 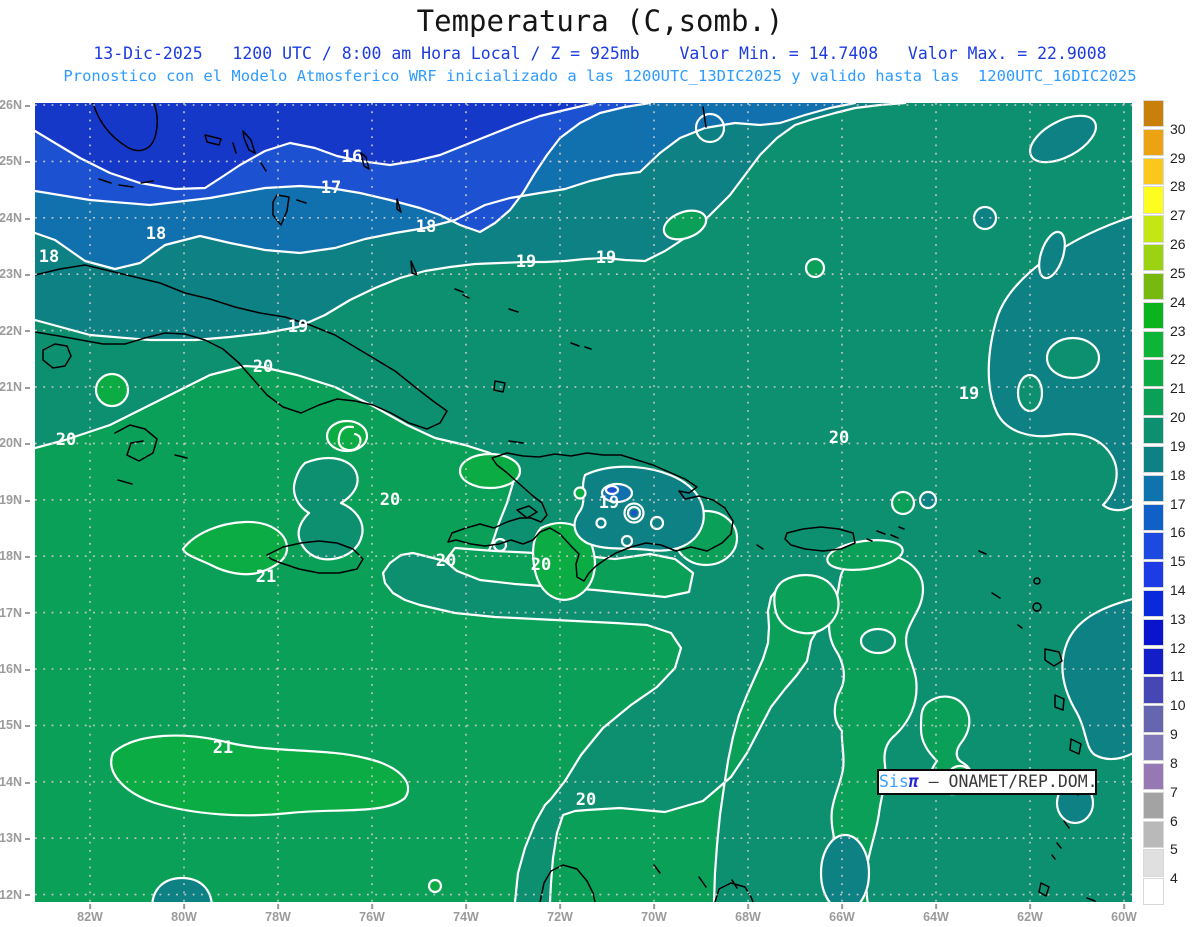 What do you see at coordinates (372, 914) in the screenshot?
I see `lon-label: 76W` at bounding box center [372, 914].